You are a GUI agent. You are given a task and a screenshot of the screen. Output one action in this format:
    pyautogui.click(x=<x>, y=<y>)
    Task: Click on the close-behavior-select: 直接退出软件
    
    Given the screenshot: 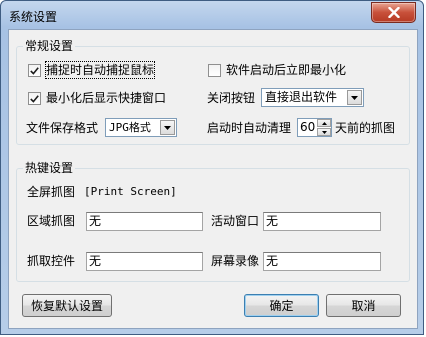 What is the action you would take?
    pyautogui.click(x=312, y=97)
    